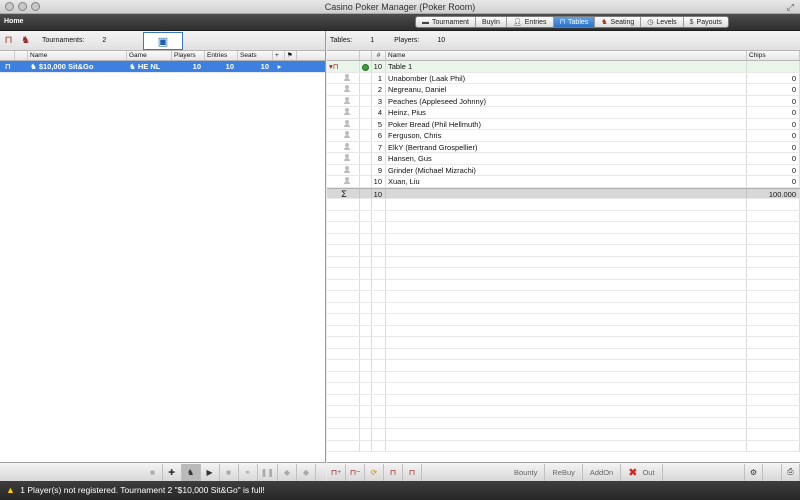 This screenshot has height=500, width=800. Describe the element at coordinates (790, 7) in the screenshot. I see `fullscreen-icon: ⤢` at that location.